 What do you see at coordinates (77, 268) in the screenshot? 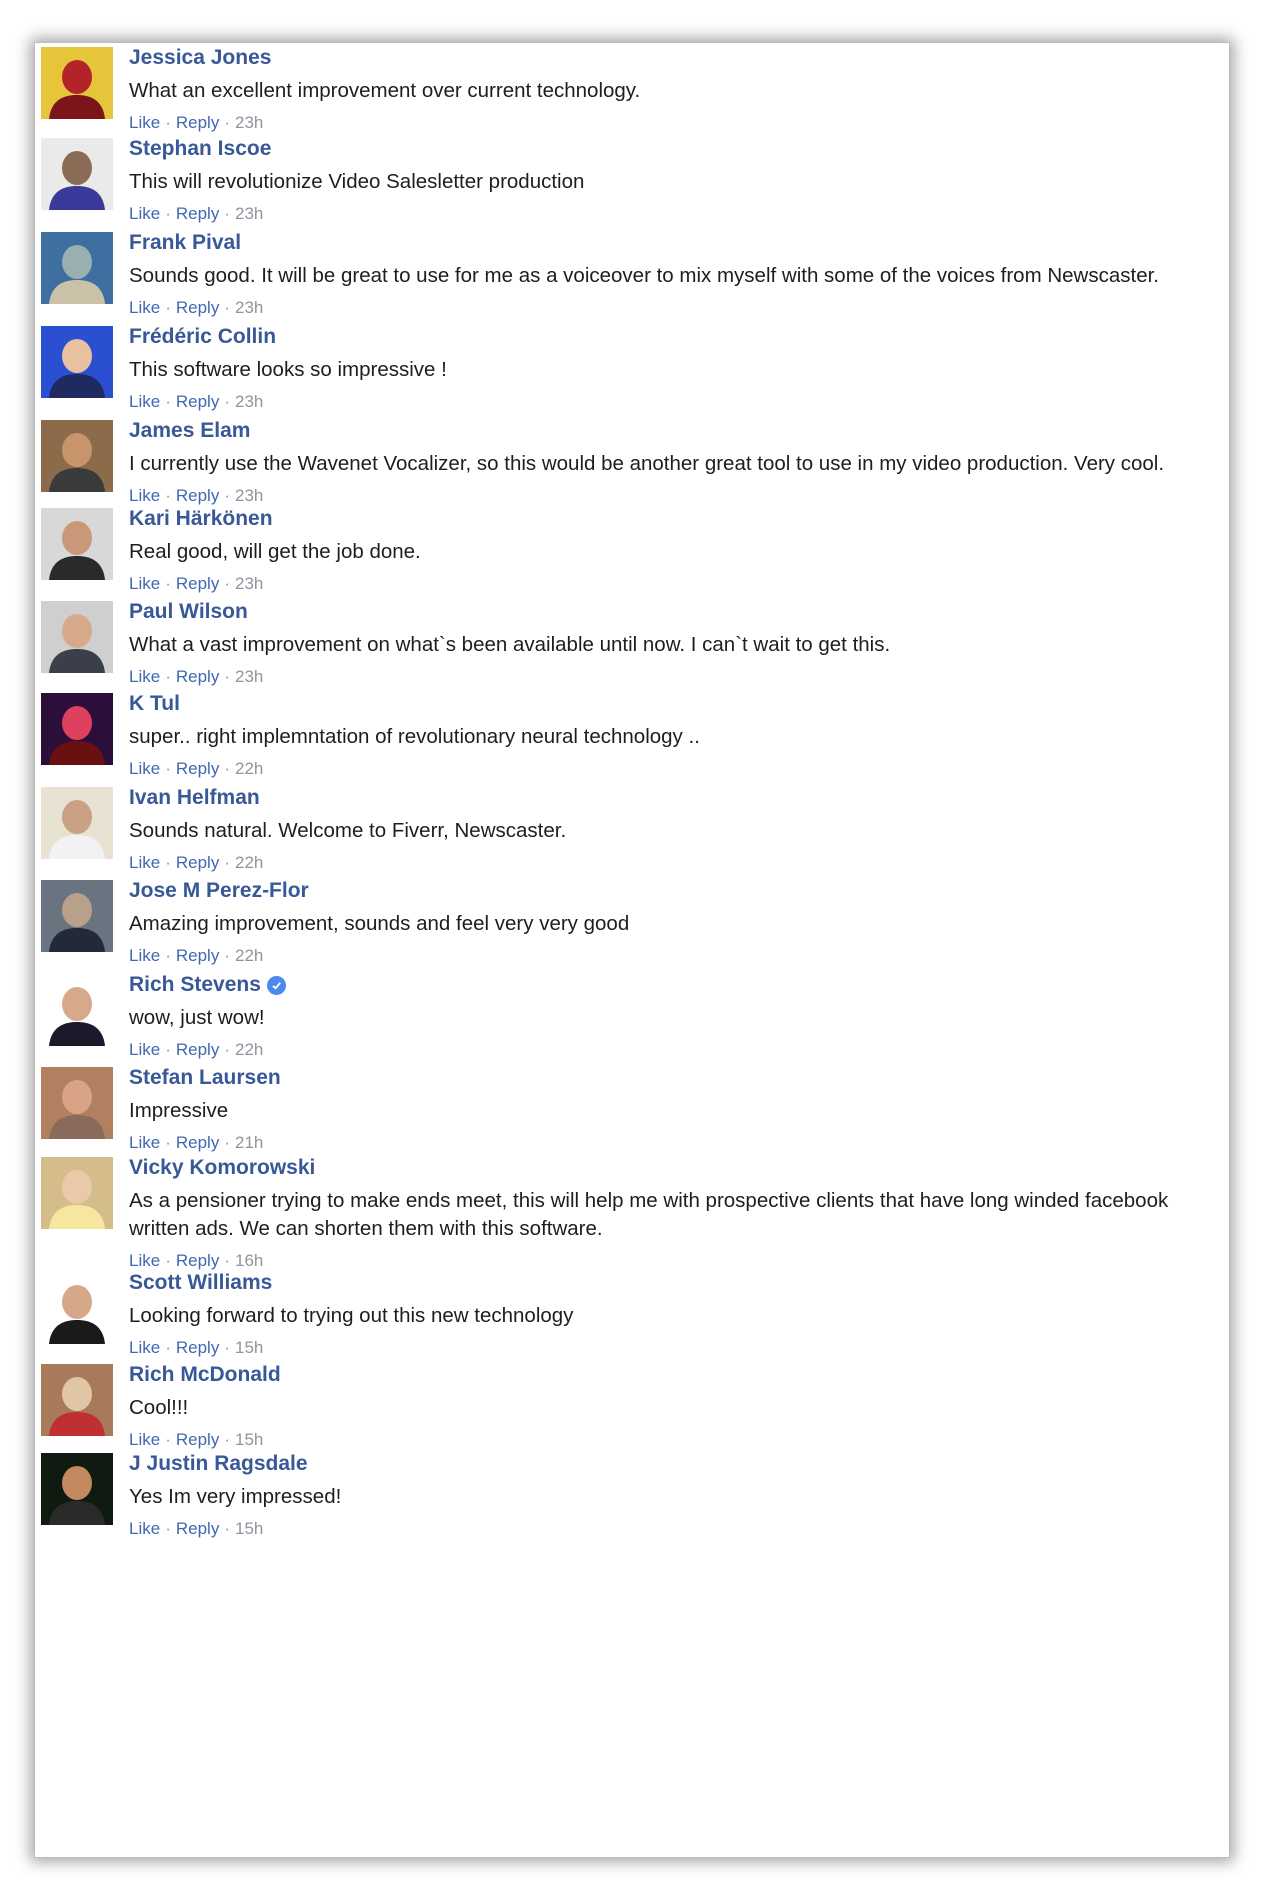
I see `avatar-outdoor-truck` at bounding box center [77, 268].